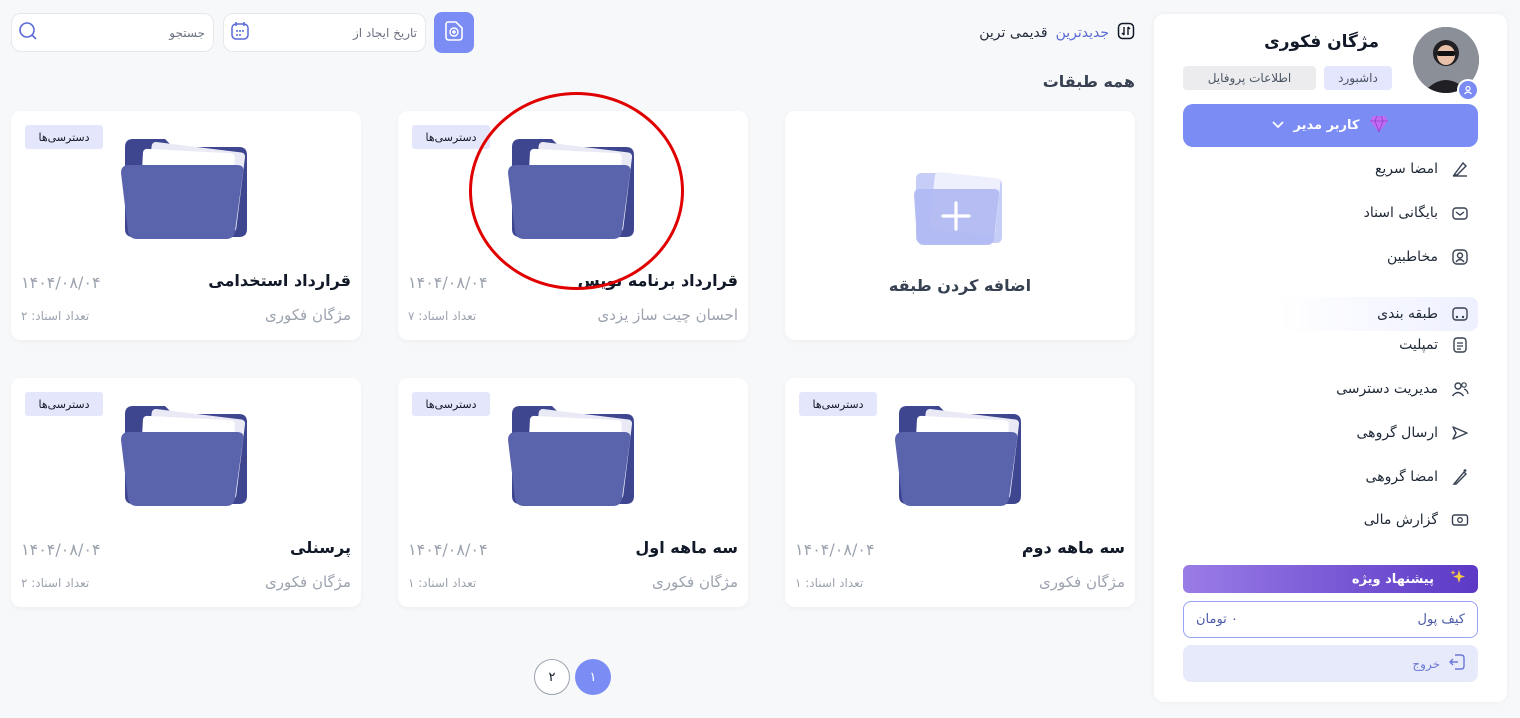 The height and width of the screenshot is (718, 1520). What do you see at coordinates (1397, 433) in the screenshot?
I see `menu-label: ارسال گروهی` at bounding box center [1397, 433].